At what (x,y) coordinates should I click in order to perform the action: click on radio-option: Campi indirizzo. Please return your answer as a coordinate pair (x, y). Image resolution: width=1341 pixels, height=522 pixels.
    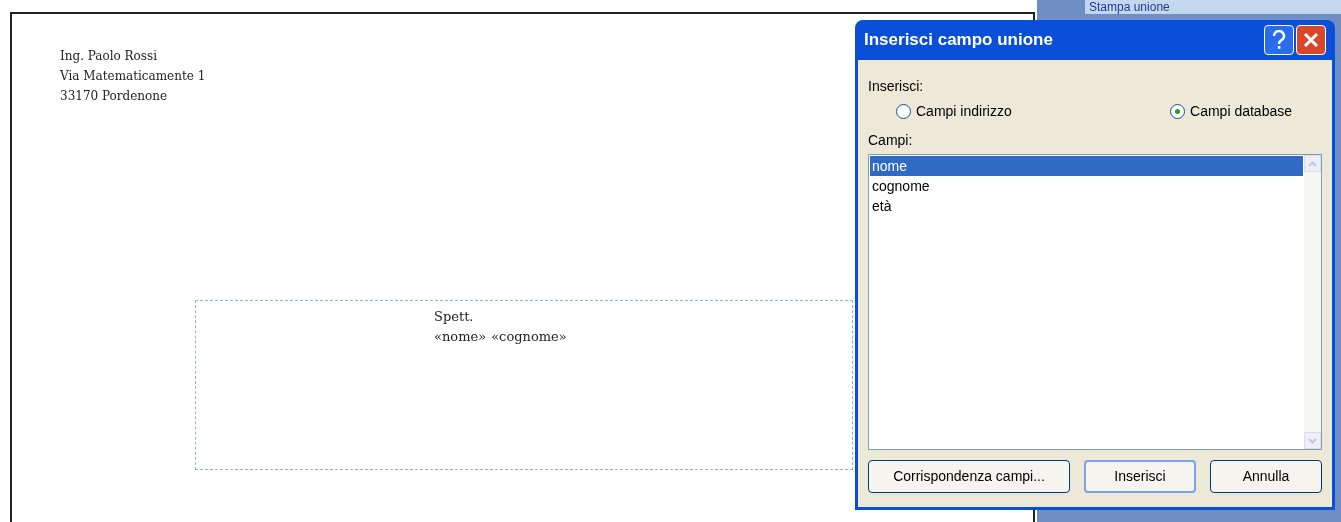
    Looking at the image, I should click on (954, 111).